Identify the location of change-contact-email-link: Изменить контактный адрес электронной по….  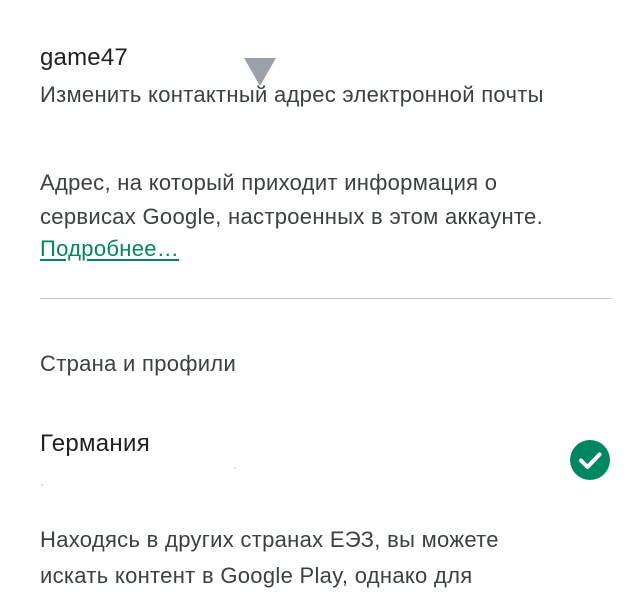
(292, 95).